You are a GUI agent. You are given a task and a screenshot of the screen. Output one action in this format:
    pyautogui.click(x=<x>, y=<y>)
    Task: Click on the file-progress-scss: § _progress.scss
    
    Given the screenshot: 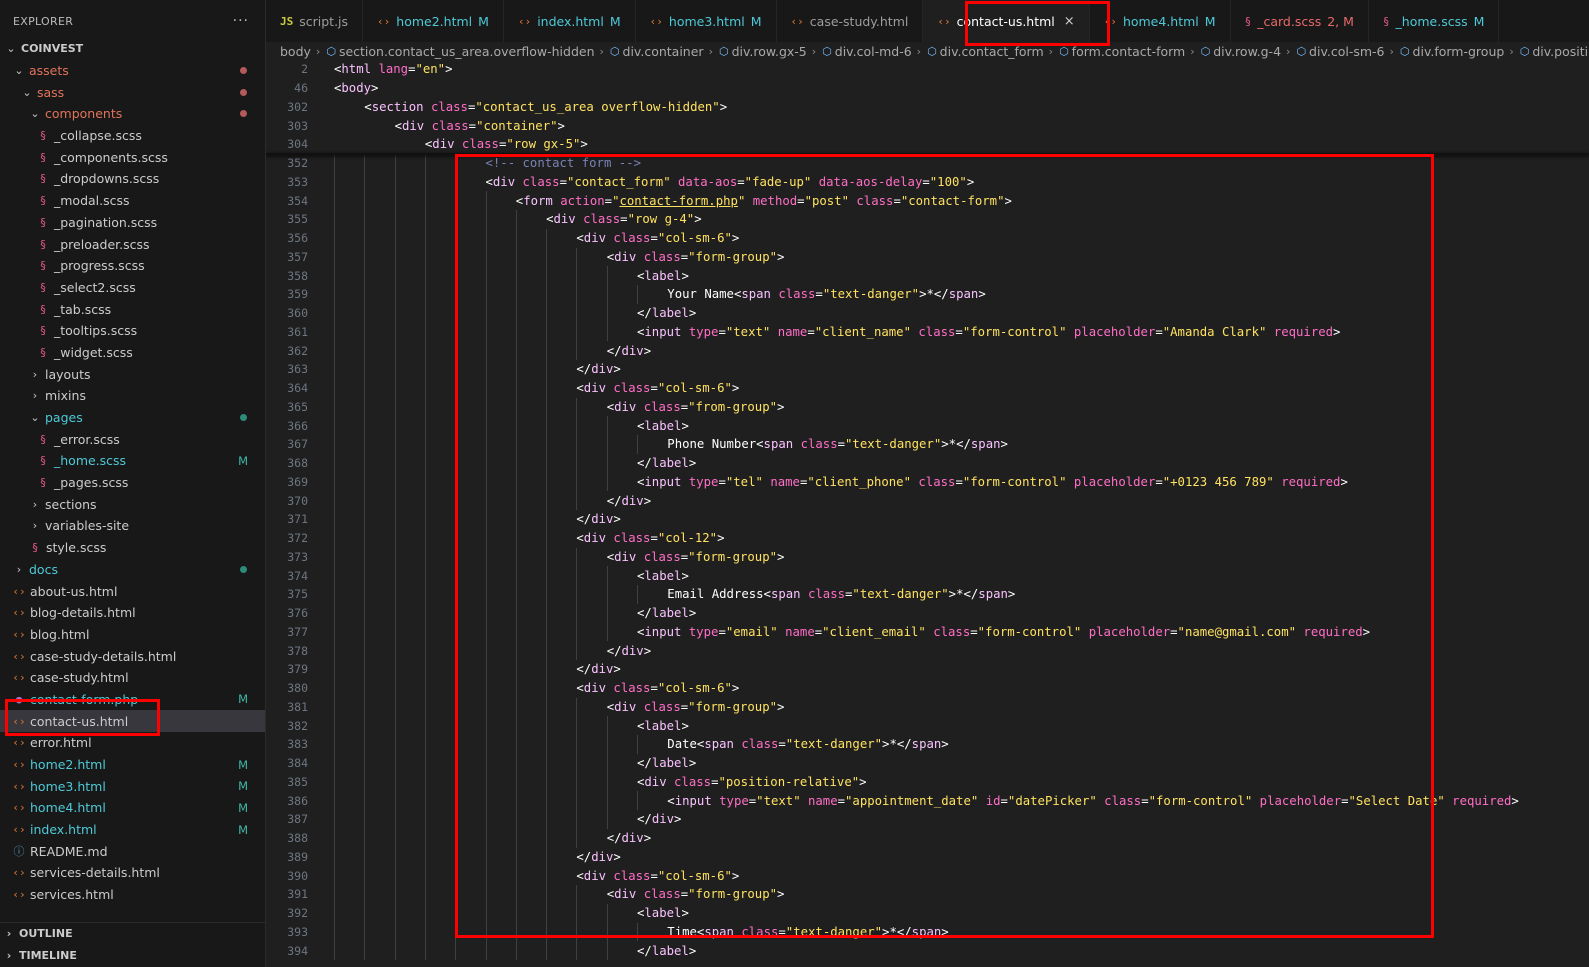 What is the action you would take?
    pyautogui.click(x=132, y=266)
    